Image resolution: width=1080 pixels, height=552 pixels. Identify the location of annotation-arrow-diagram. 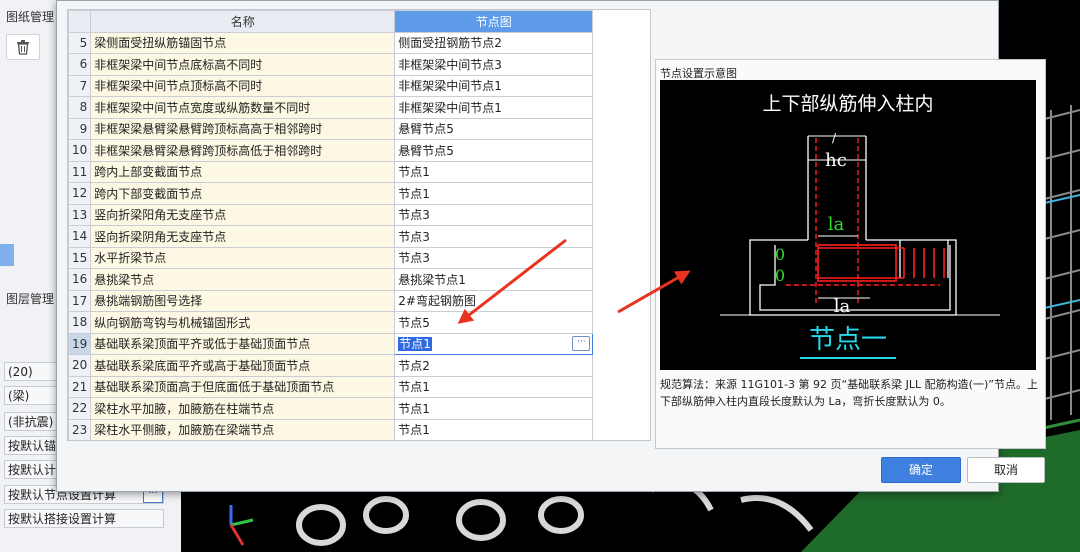
(654, 292).